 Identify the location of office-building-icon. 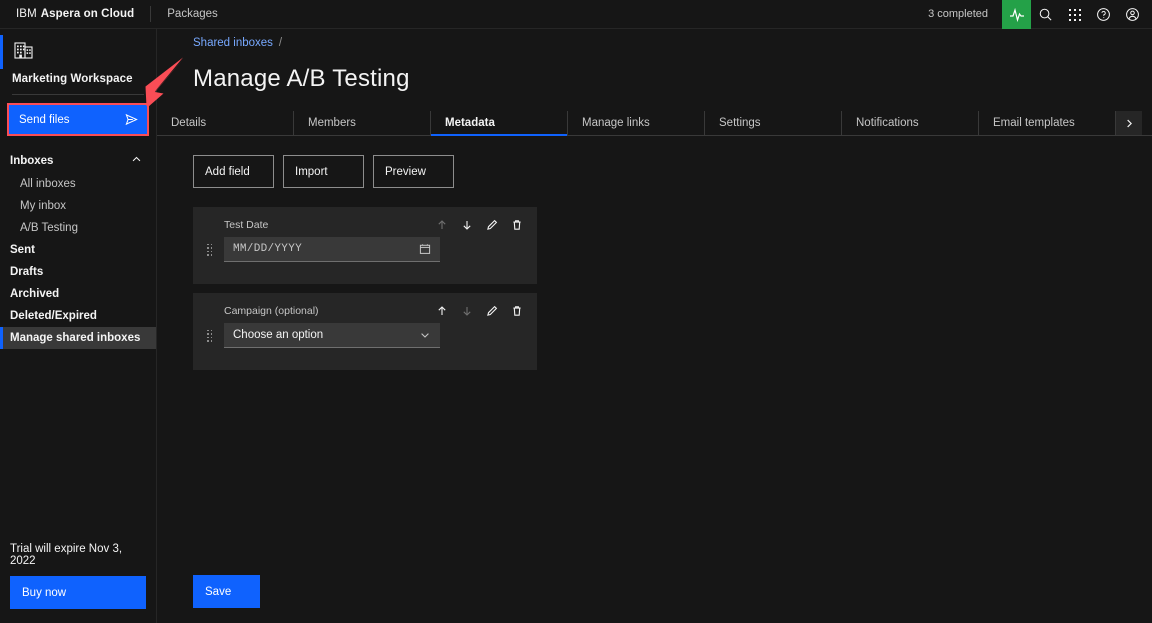
(25, 51).